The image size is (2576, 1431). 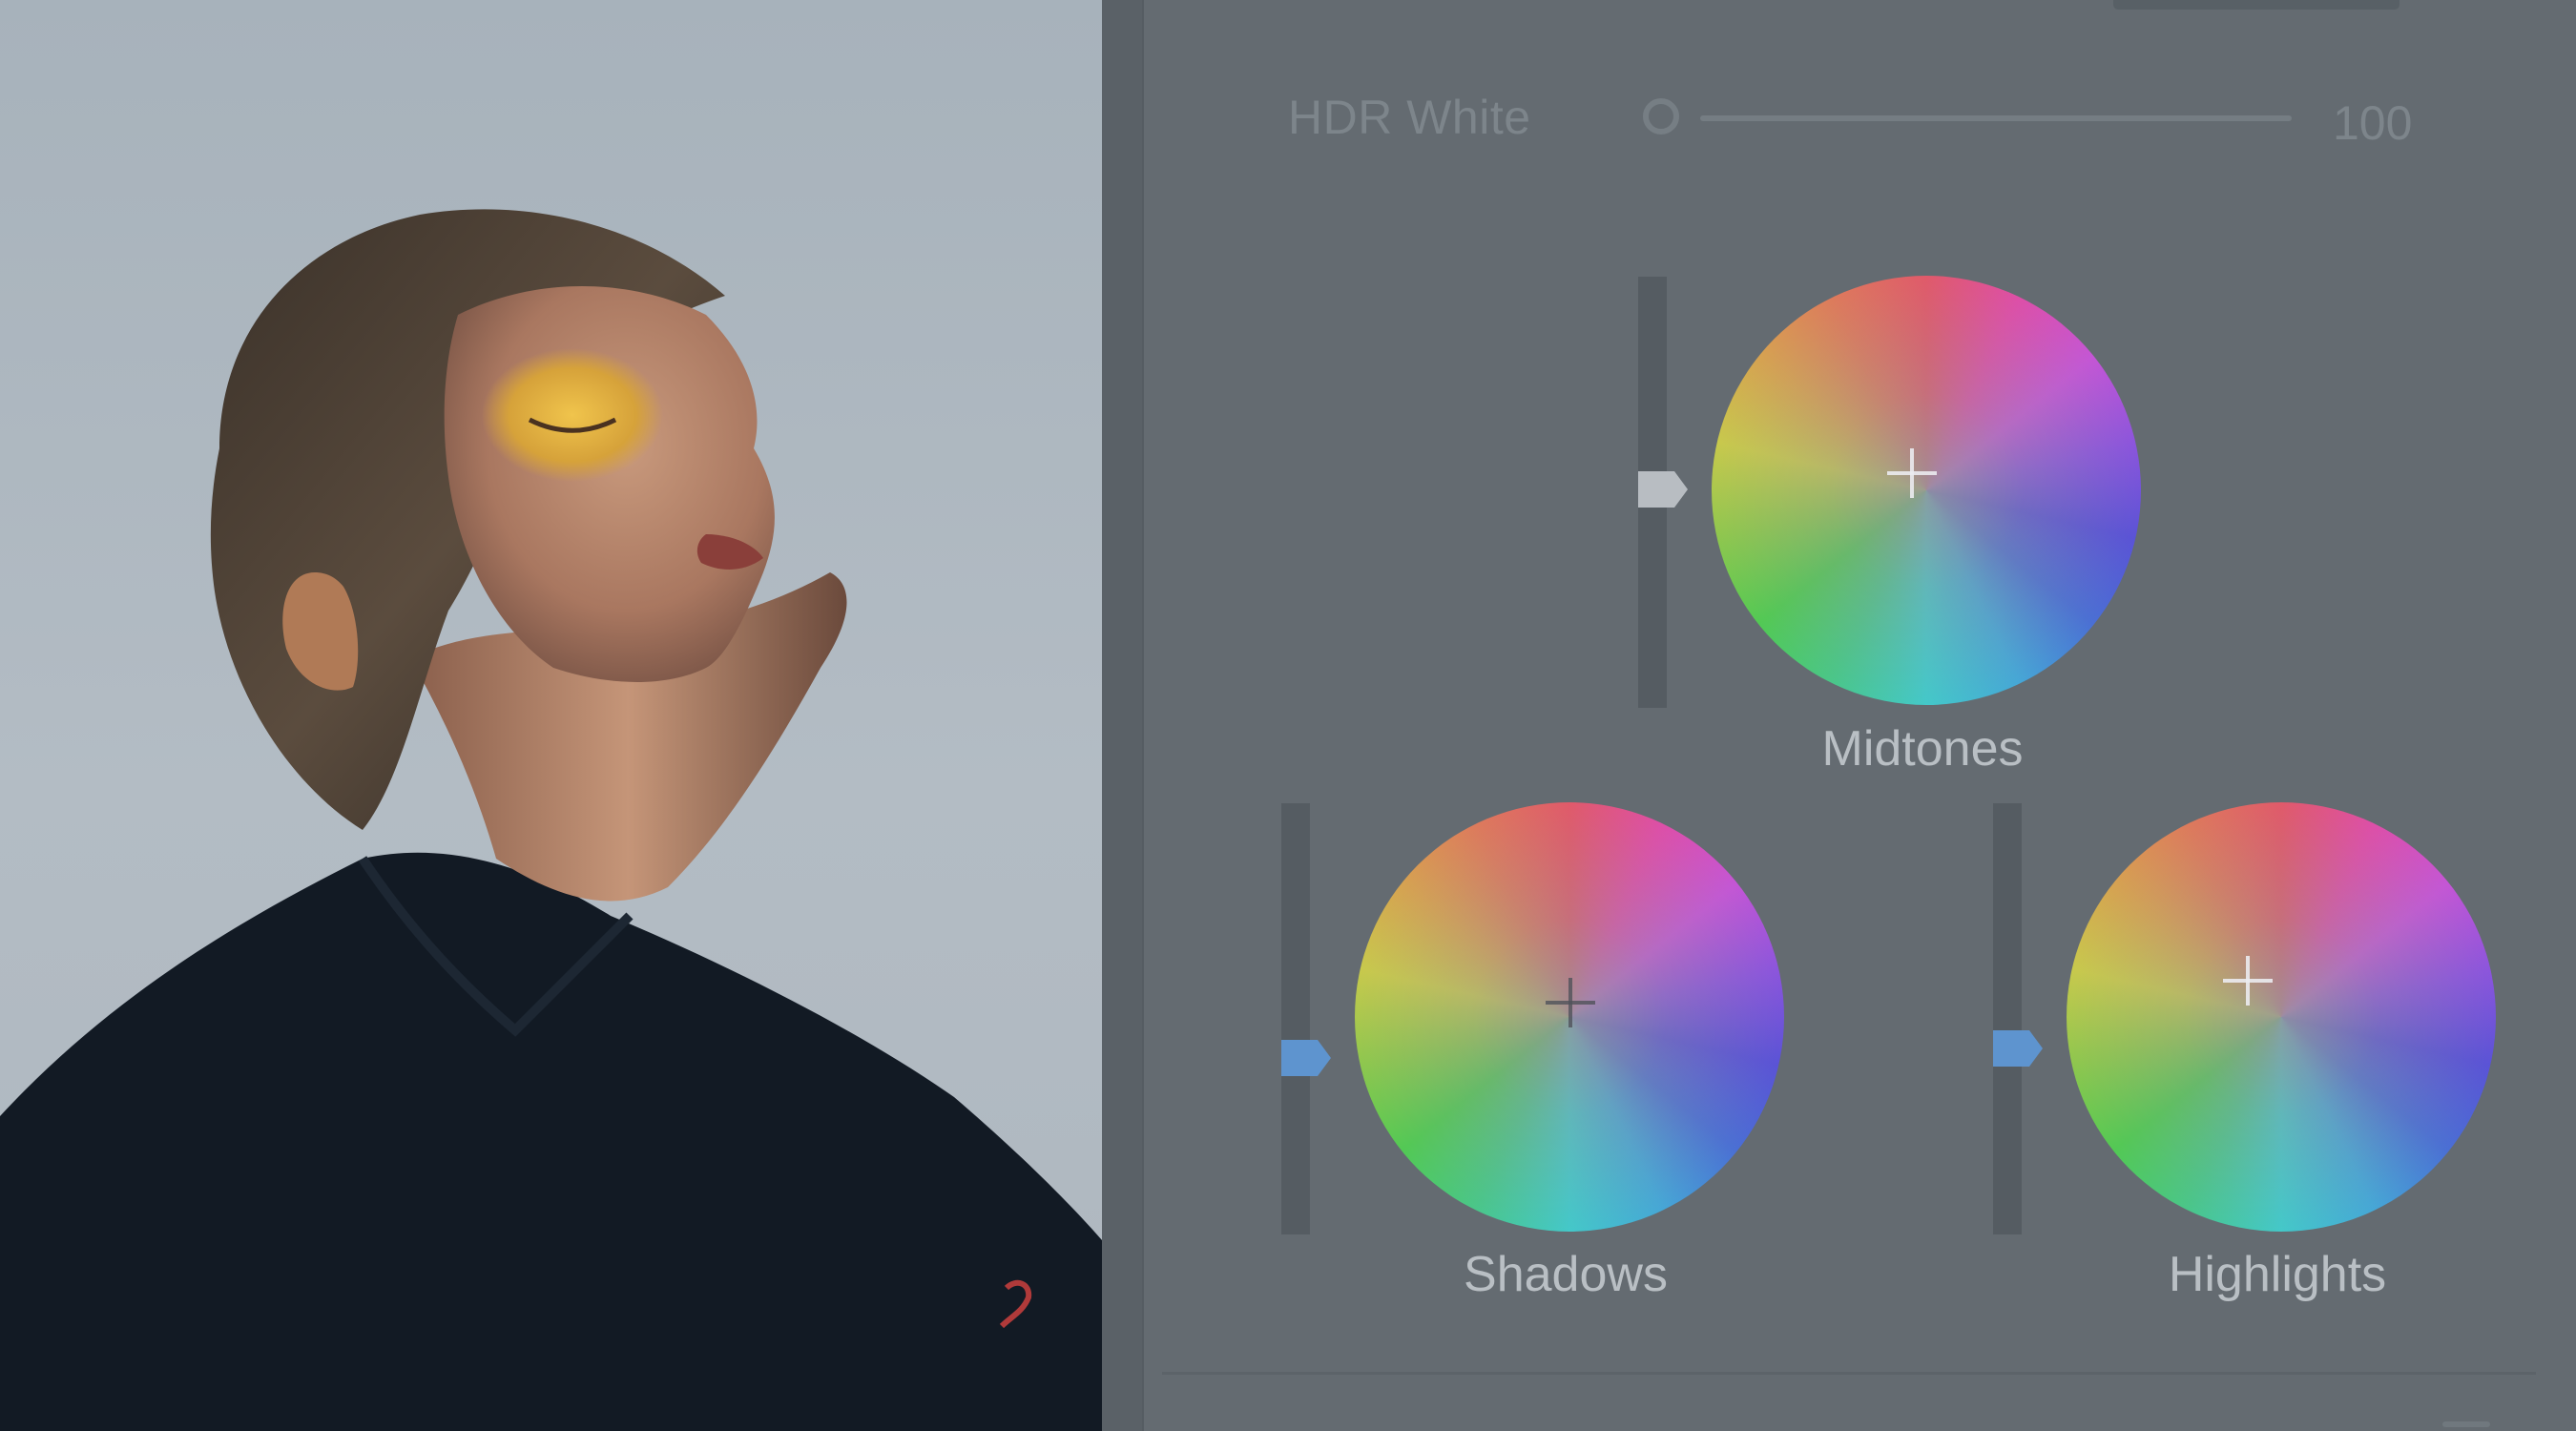 What do you see at coordinates (2466, 1424) in the screenshot?
I see `panel-footer-control` at bounding box center [2466, 1424].